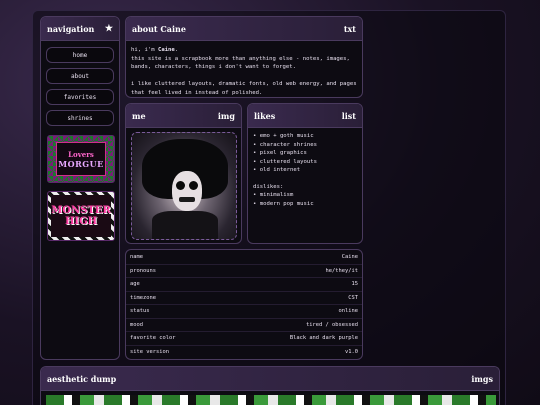  Describe the element at coordinates (81, 221) in the screenshot. I see `badge-text-bottom: HIGH` at that location.